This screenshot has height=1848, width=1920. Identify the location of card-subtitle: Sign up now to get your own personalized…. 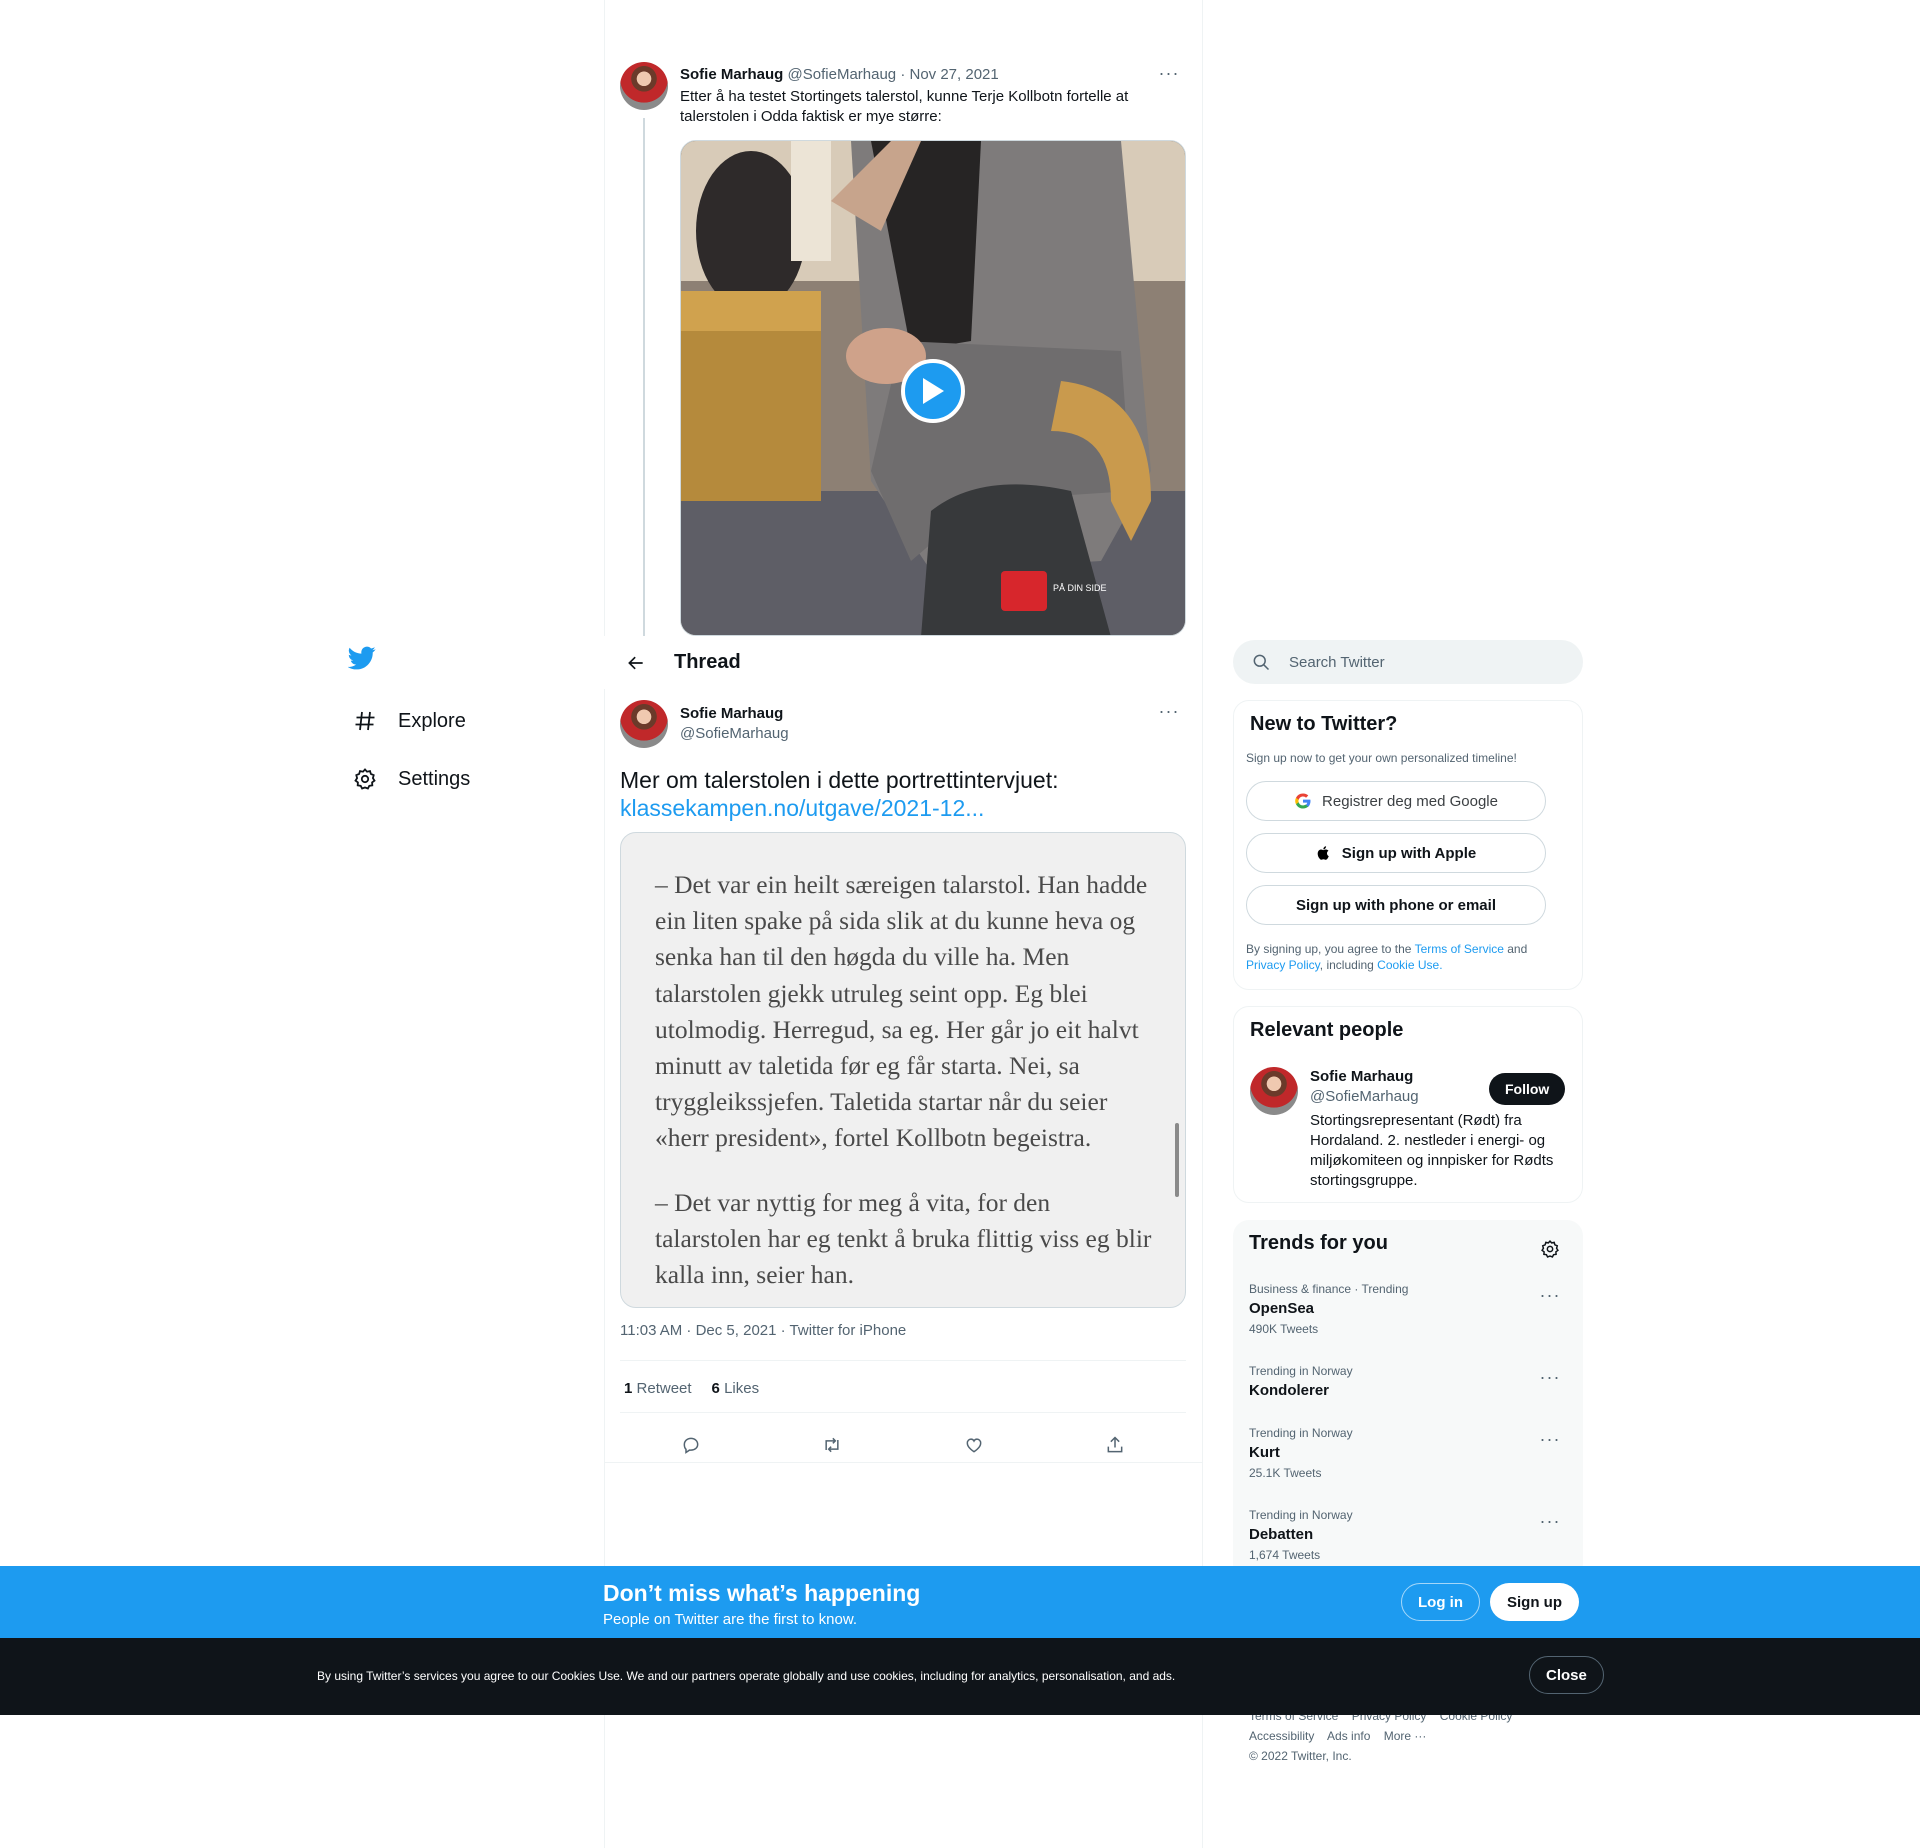
(1381, 758).